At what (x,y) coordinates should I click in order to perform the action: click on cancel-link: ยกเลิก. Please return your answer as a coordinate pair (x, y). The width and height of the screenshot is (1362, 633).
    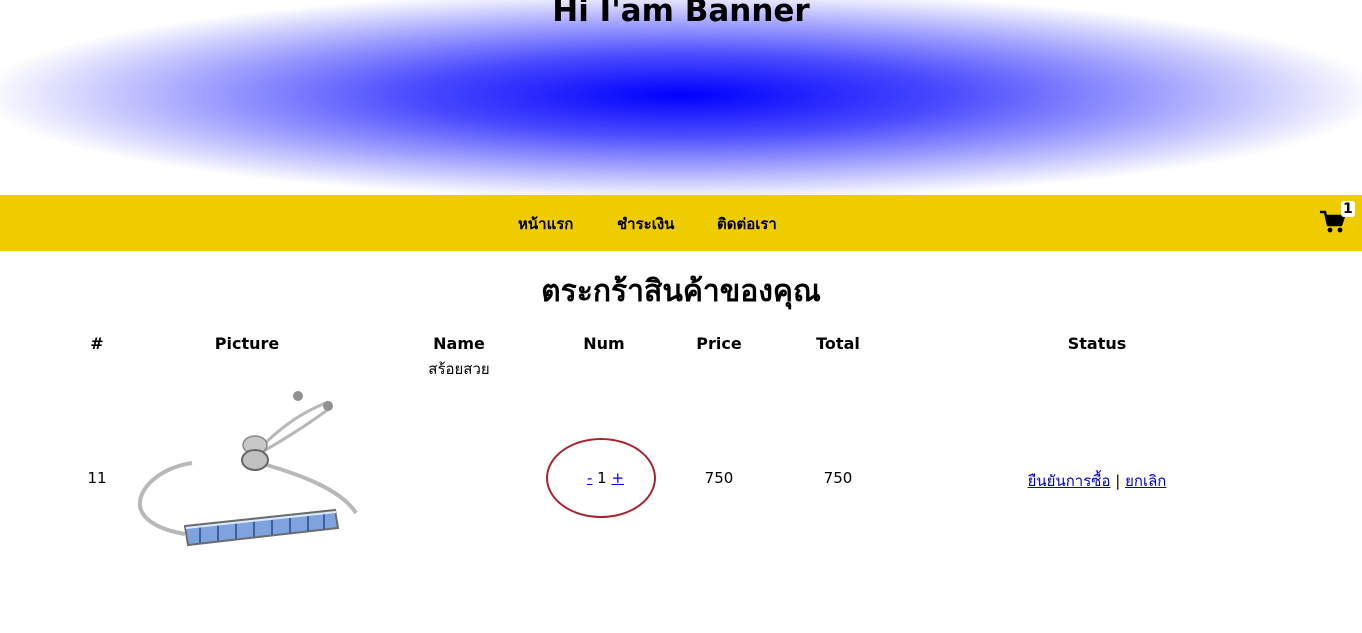
    Looking at the image, I should click on (1145, 481).